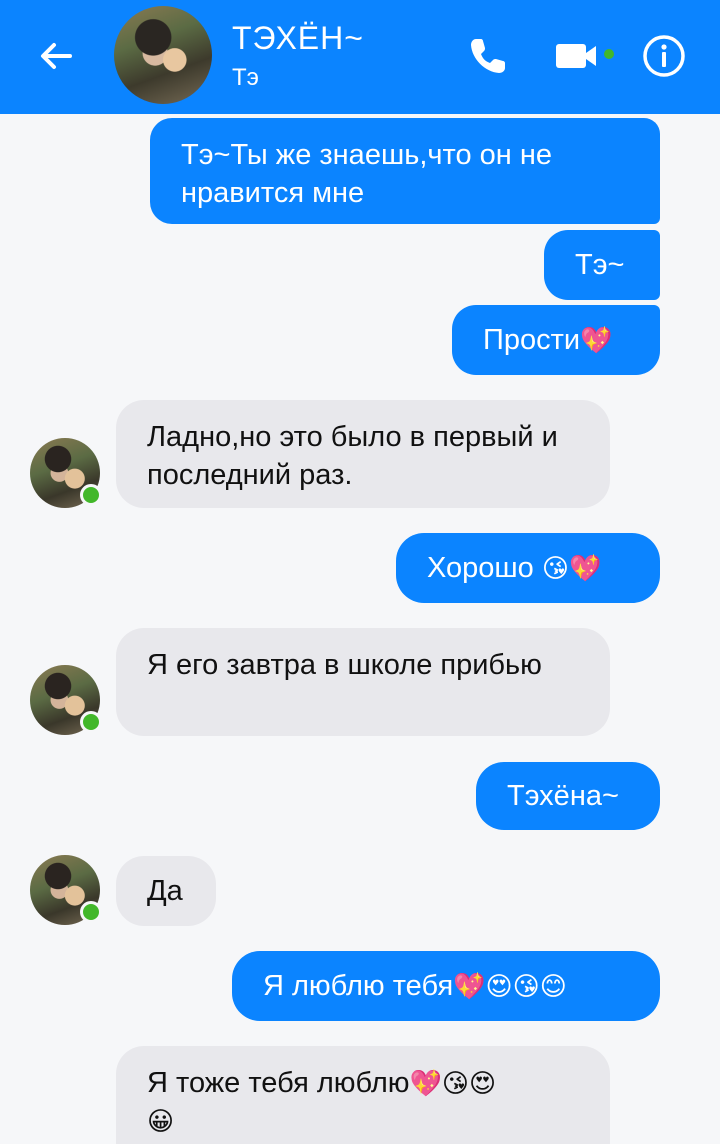 The image size is (720, 1144). I want to click on message-outgoing: Я люблю тебя💖😍😘😊, so click(446, 986).